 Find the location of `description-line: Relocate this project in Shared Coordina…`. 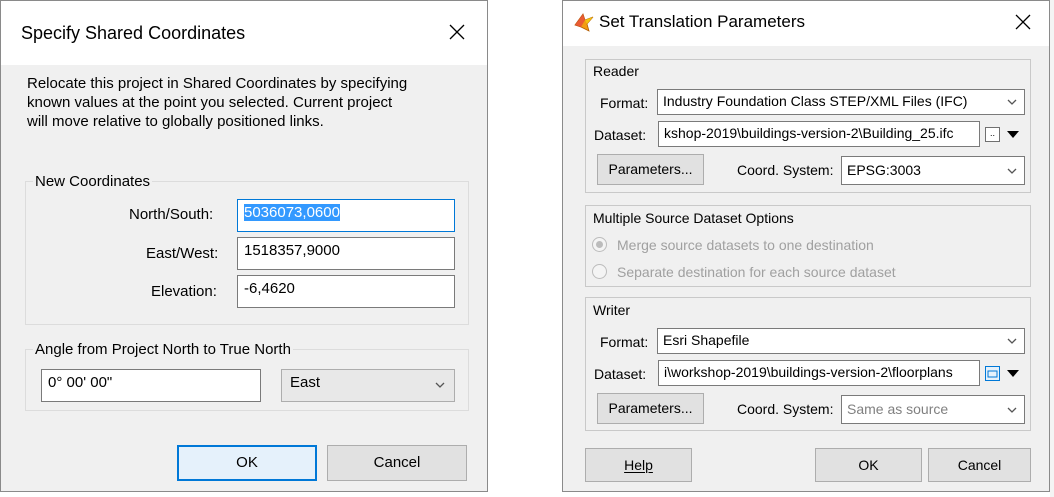

description-line: Relocate this project in Shared Coordina… is located at coordinates (217, 83).